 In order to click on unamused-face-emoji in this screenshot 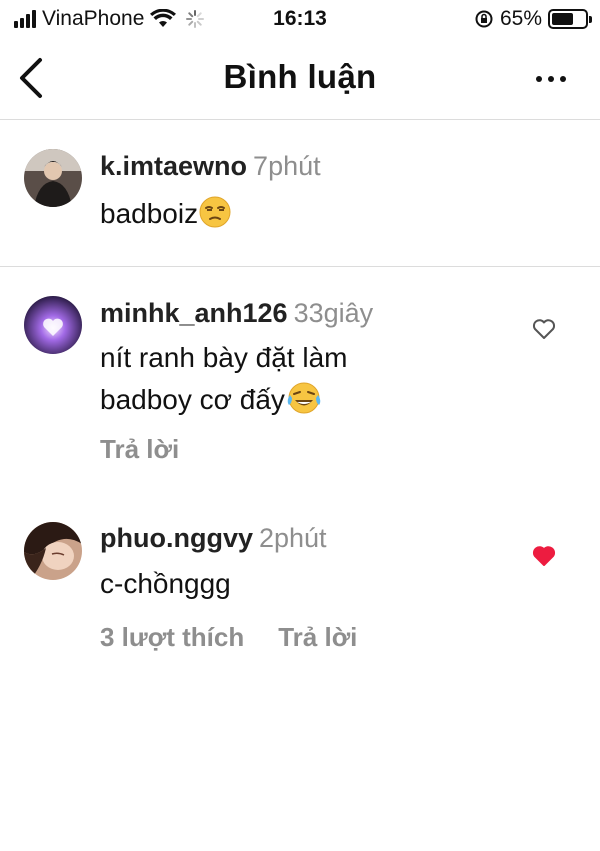, I will do `click(215, 212)`.